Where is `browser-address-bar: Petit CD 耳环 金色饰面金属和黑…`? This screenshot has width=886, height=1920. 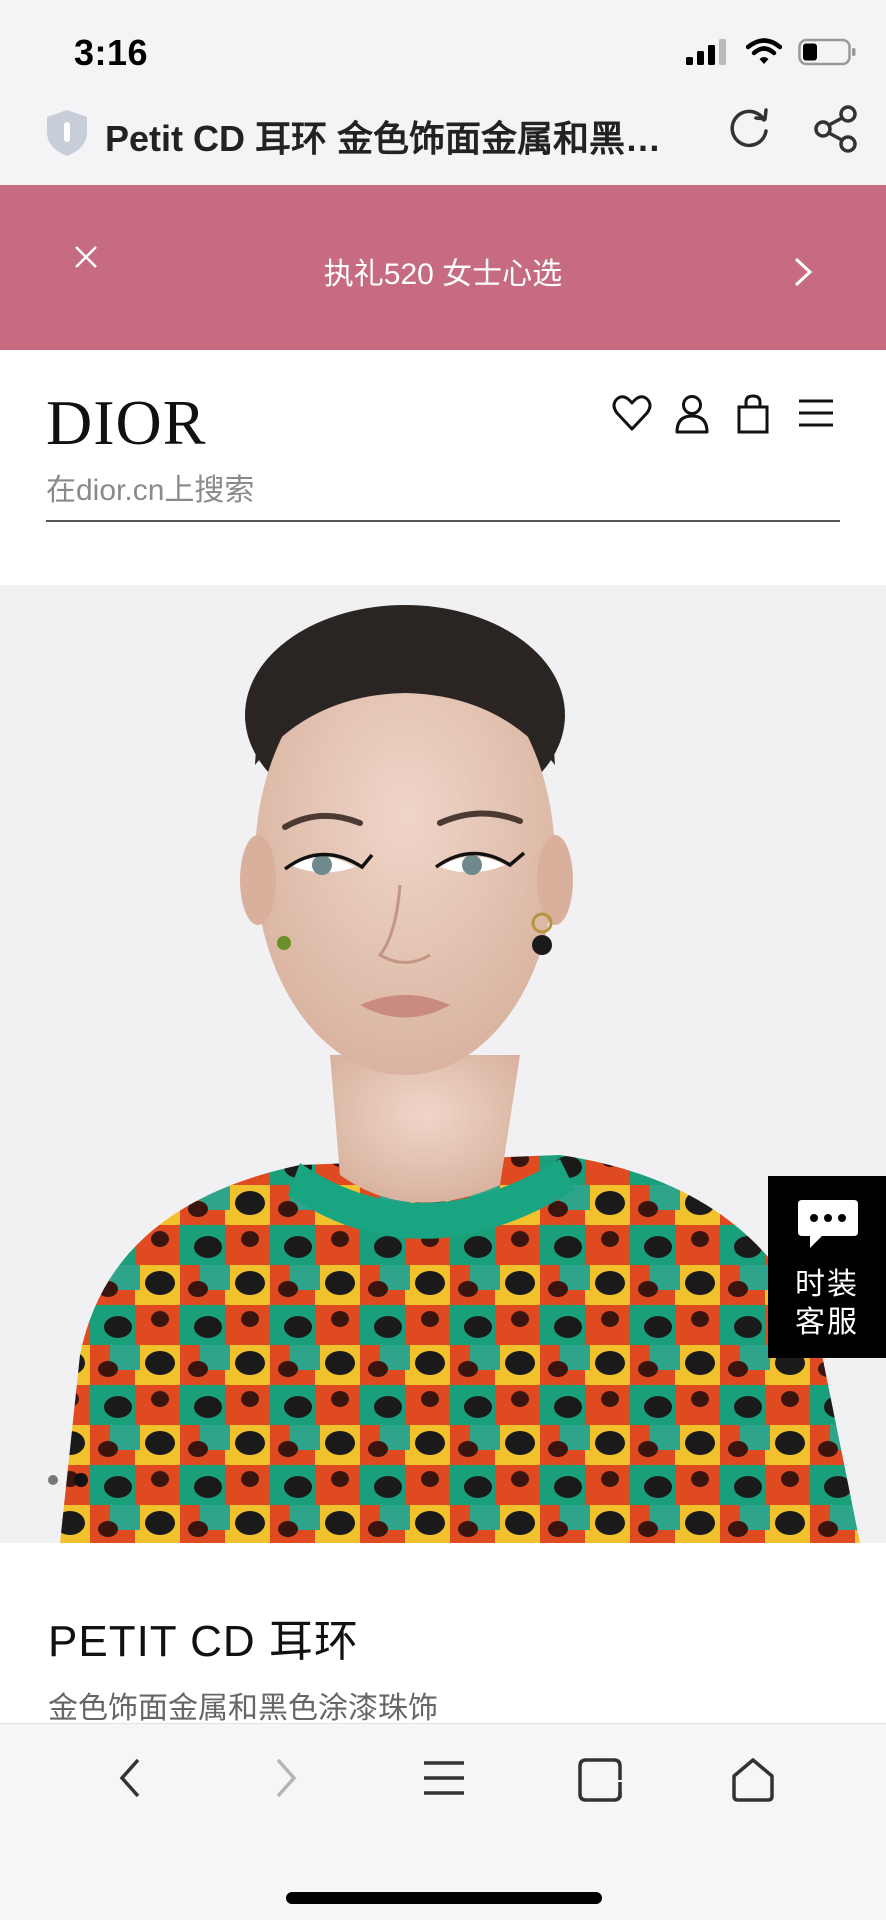 browser-address-bar: Petit CD 耳环 金色饰面金属和黑… is located at coordinates (443, 137).